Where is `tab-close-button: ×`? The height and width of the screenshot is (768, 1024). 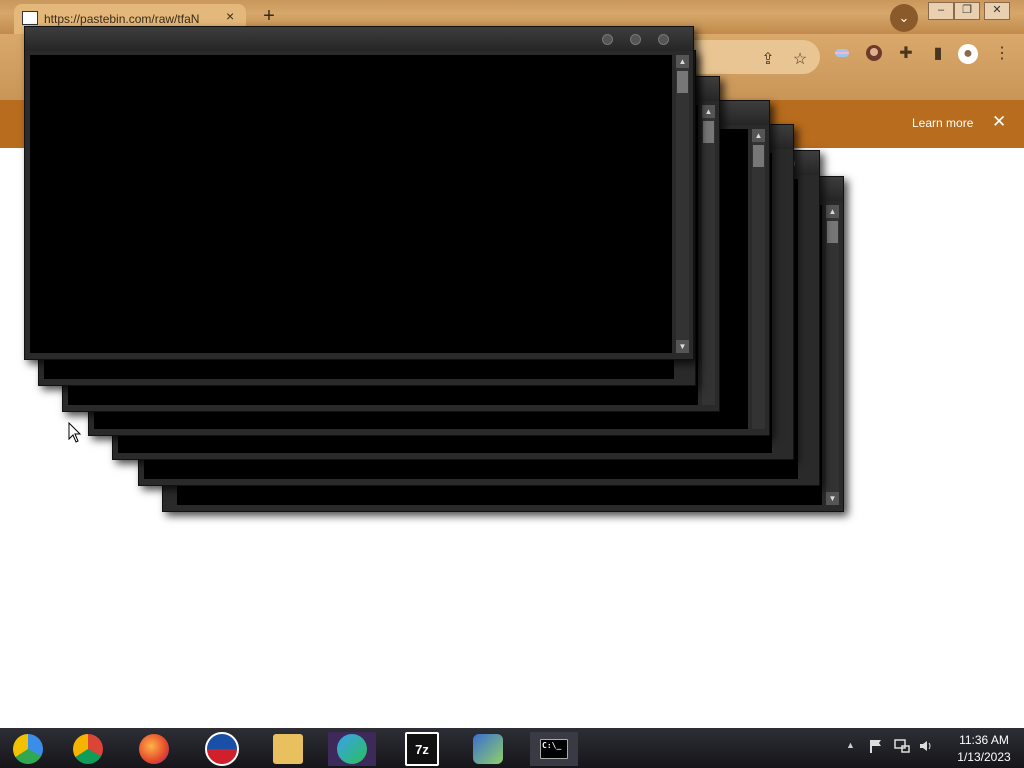 tab-close-button: × is located at coordinates (230, 16).